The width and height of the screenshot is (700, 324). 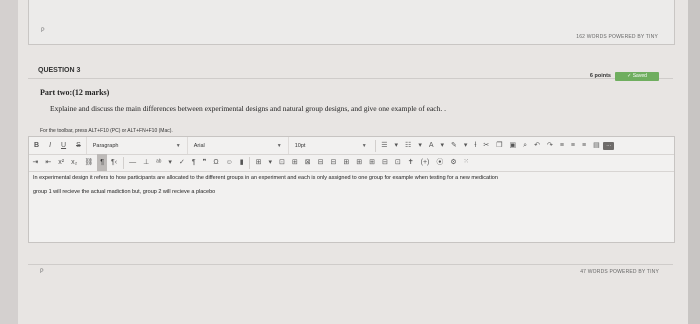 I want to click on part-title: Part two:(12 marks), so click(x=75, y=92).